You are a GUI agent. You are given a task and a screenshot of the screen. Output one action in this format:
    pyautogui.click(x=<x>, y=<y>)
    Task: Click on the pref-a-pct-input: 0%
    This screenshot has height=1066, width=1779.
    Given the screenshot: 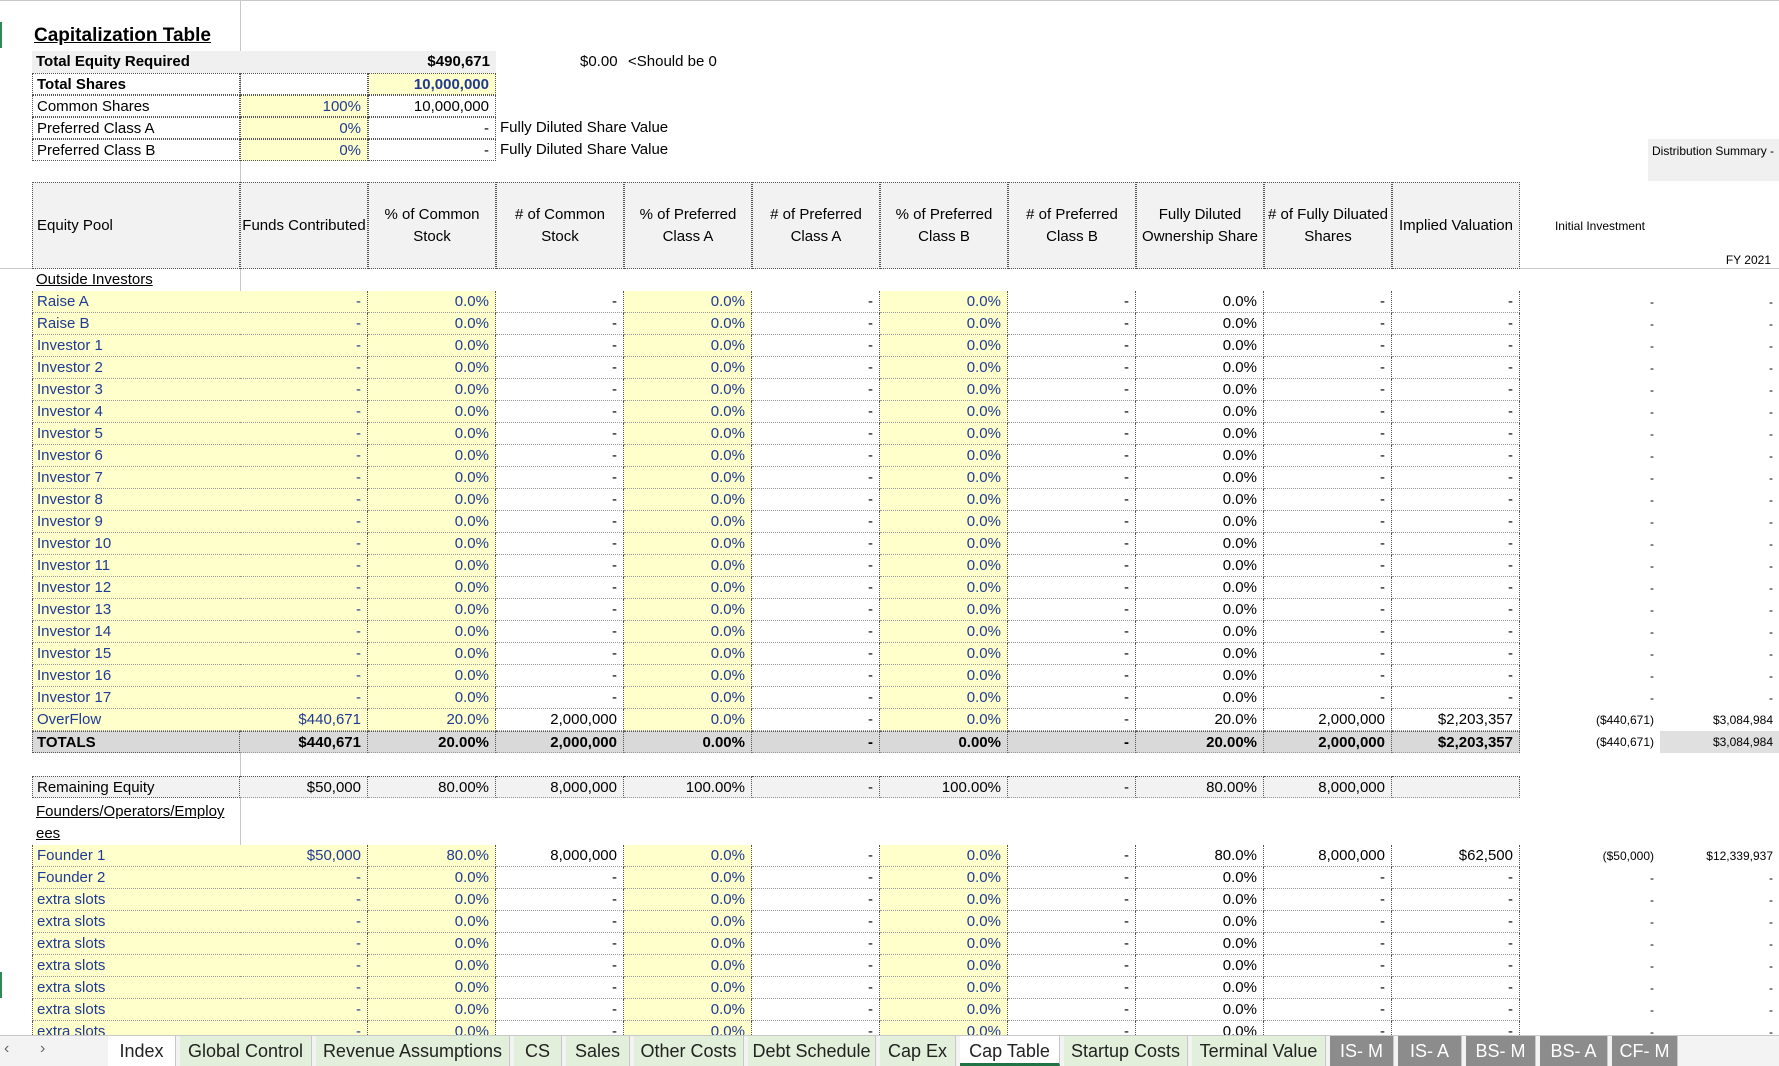 What is the action you would take?
    pyautogui.click(x=304, y=128)
    